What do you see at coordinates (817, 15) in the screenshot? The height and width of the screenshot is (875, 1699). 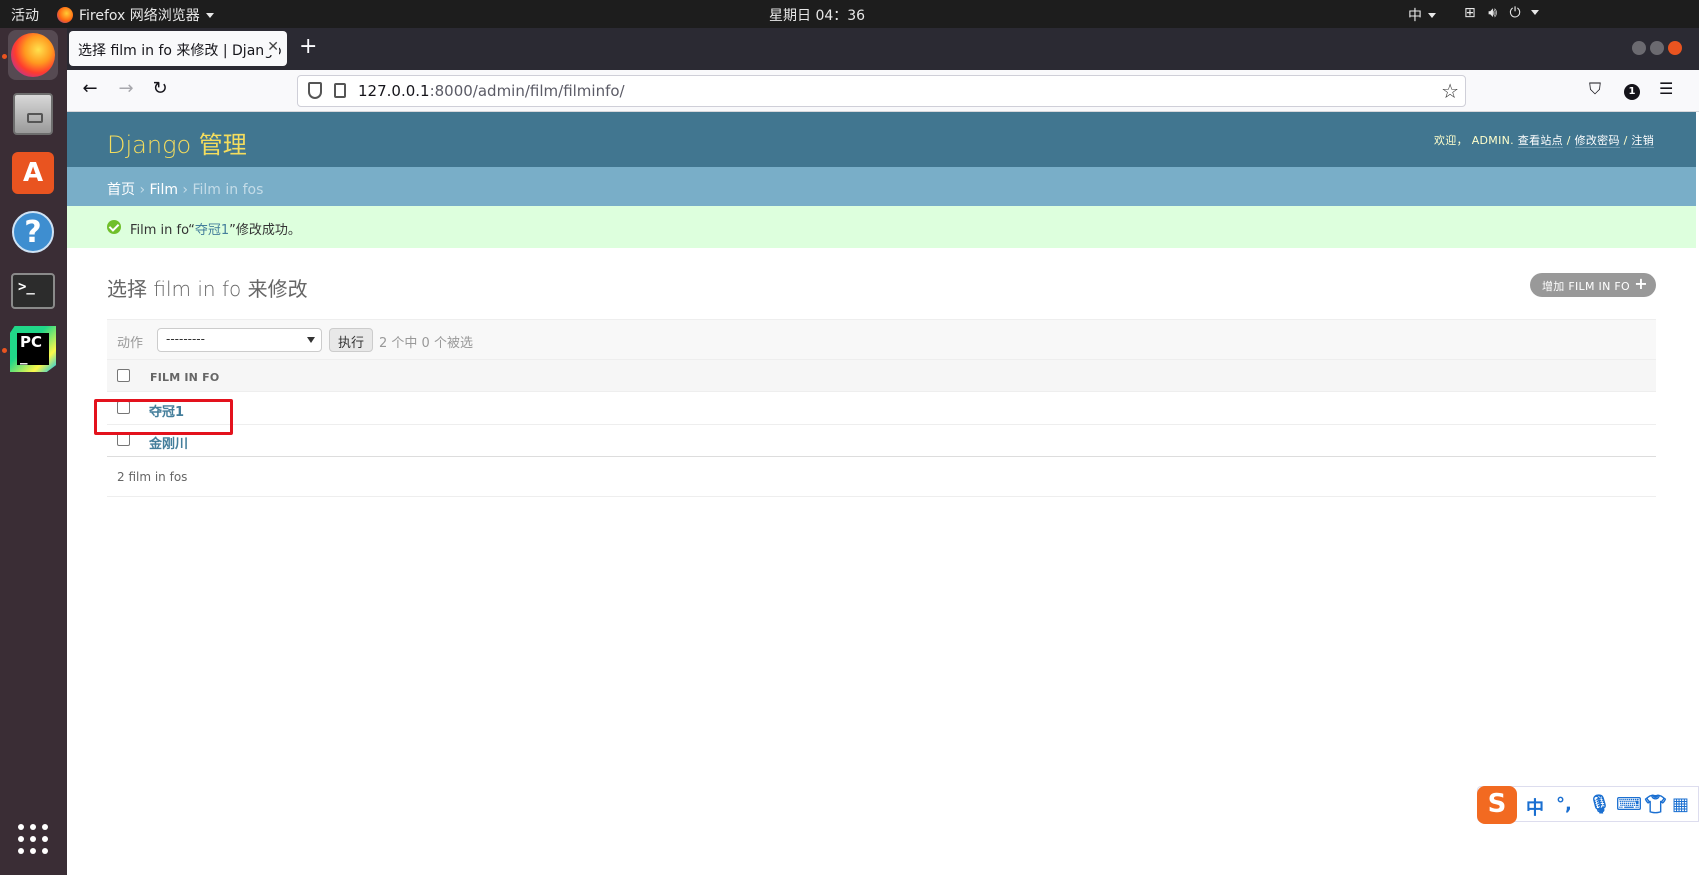 I see `clock: 星期日 04：36` at bounding box center [817, 15].